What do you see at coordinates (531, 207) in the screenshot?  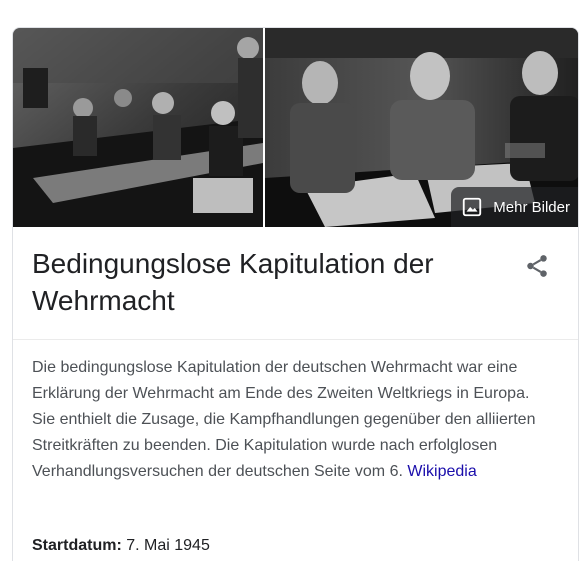 I see `more-images-label: Mehr Bilder` at bounding box center [531, 207].